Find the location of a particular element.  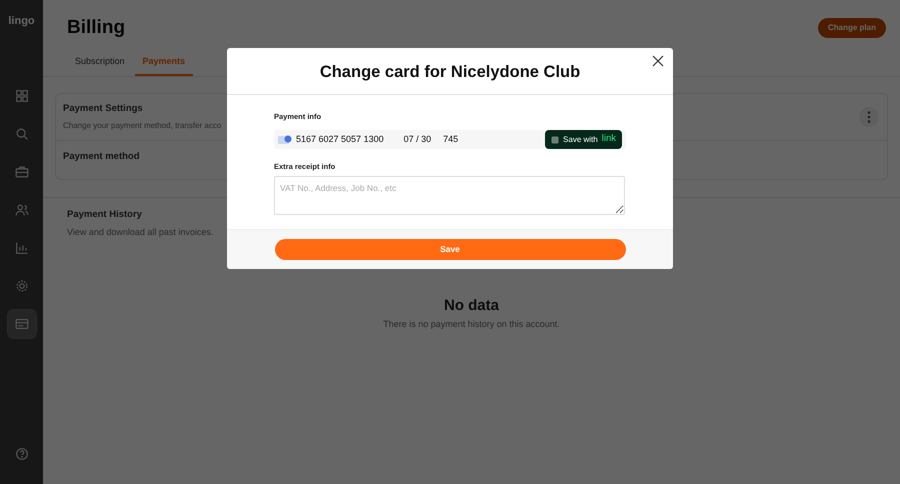

square-icon is located at coordinates (555, 140).